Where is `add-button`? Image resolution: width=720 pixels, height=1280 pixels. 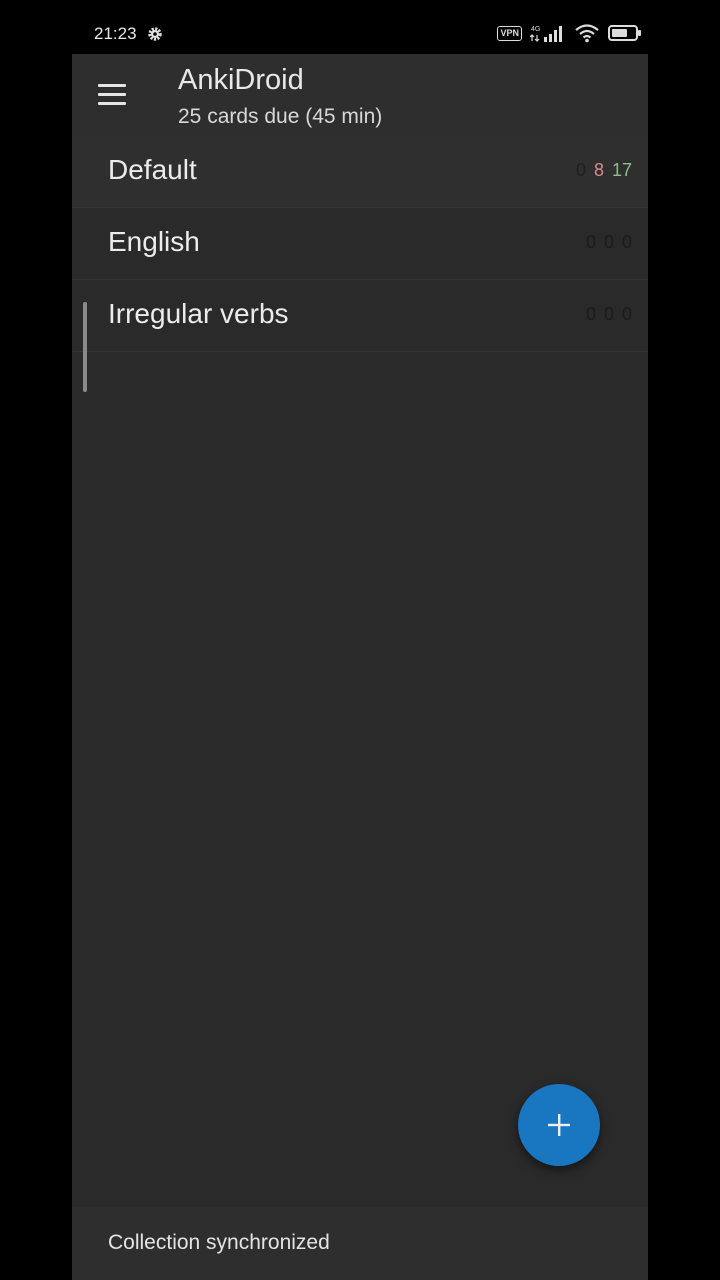 add-button is located at coordinates (559, 1125).